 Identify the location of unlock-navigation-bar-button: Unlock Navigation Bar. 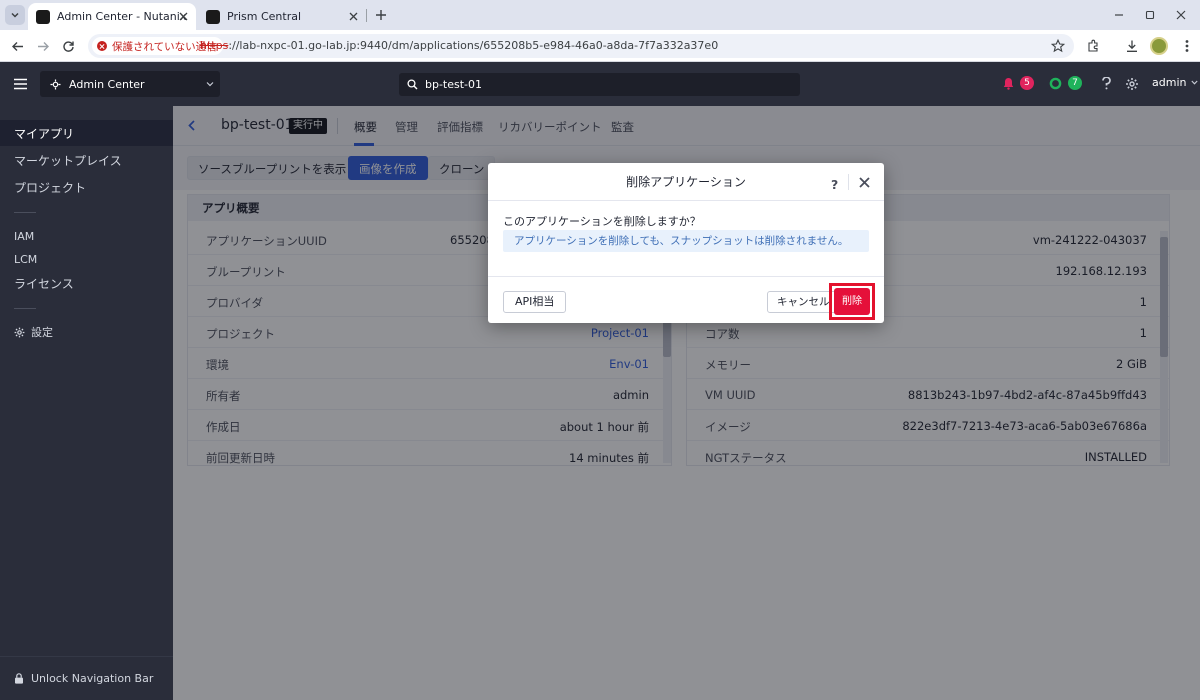
(86, 678).